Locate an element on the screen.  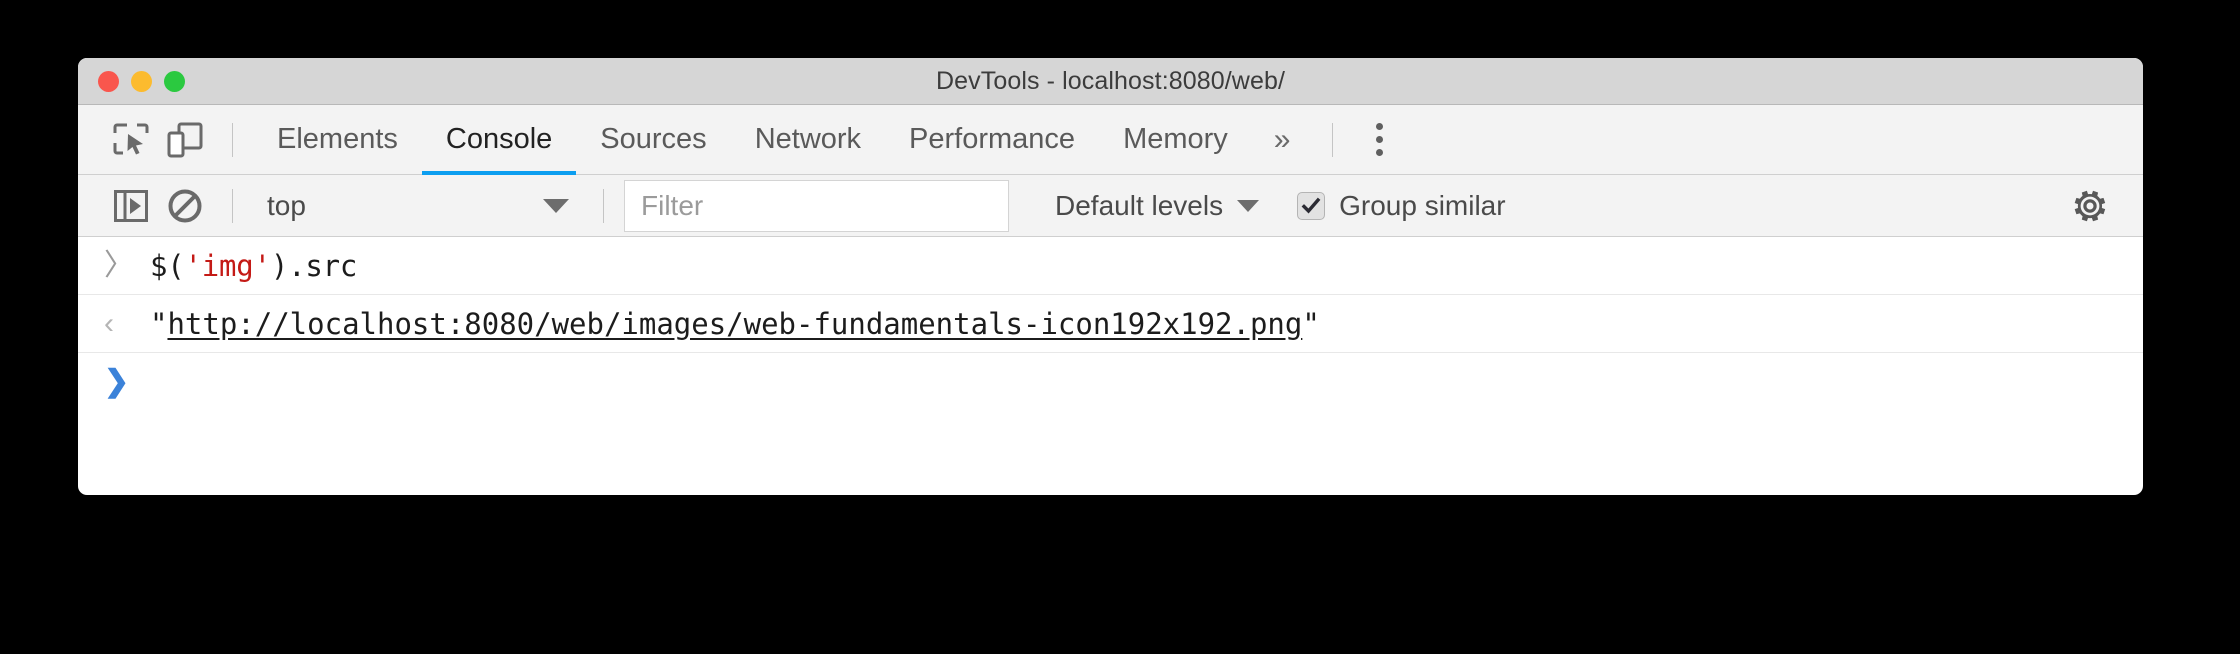
tab-memory: Memory is located at coordinates (1175, 140).